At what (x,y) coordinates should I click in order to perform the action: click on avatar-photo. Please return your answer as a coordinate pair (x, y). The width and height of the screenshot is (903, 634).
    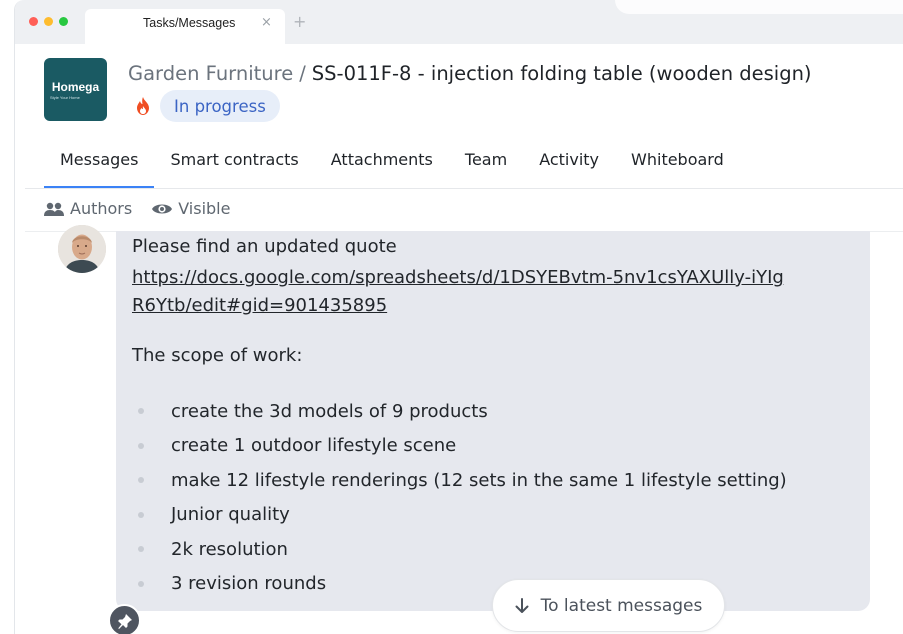
    Looking at the image, I should click on (82, 249).